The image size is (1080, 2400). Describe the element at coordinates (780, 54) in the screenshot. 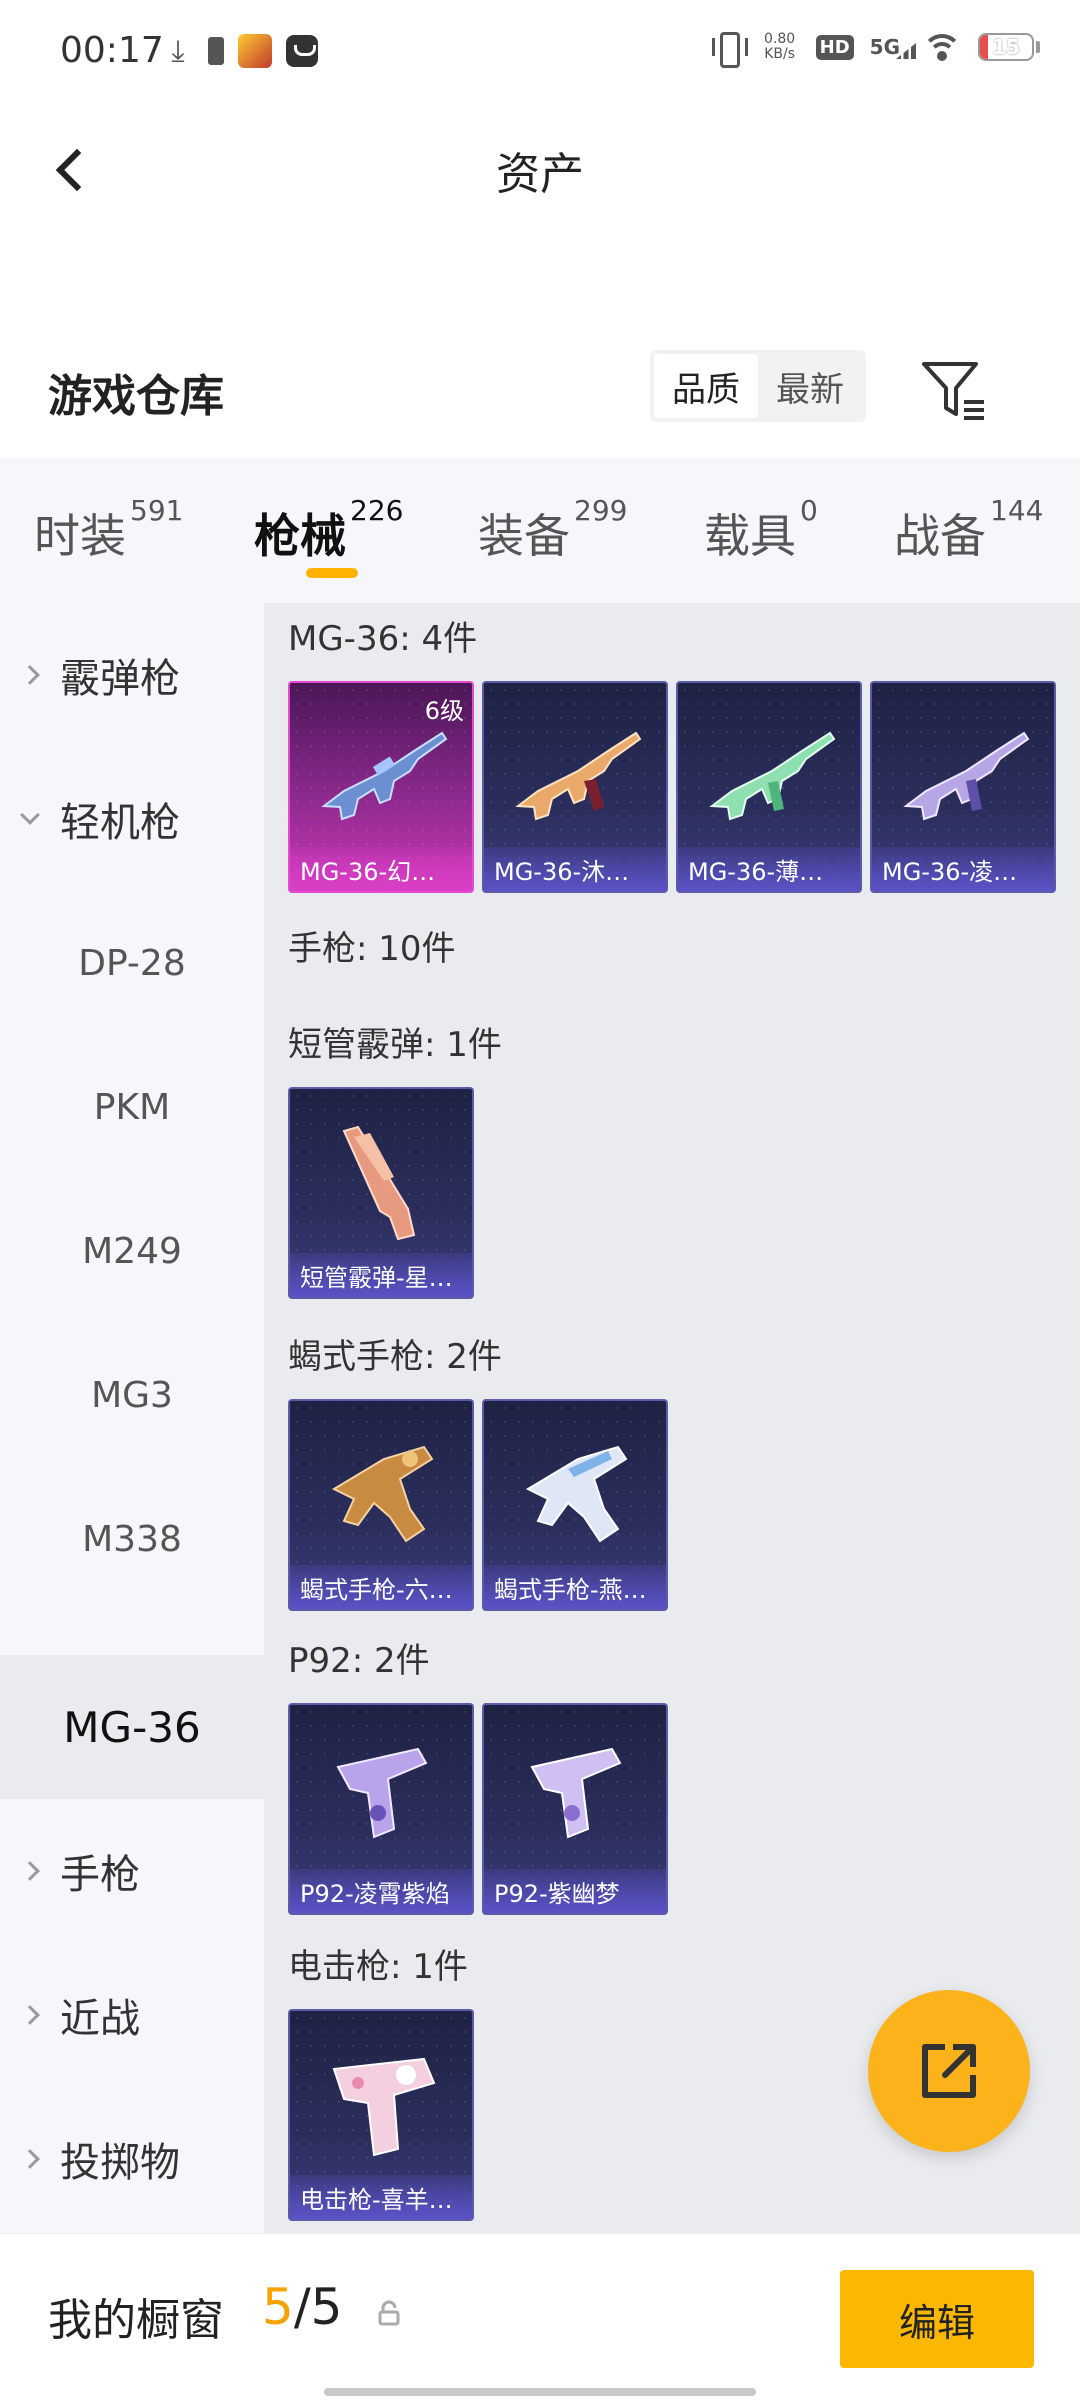

I see `network-speed-unit: KB/s` at that location.